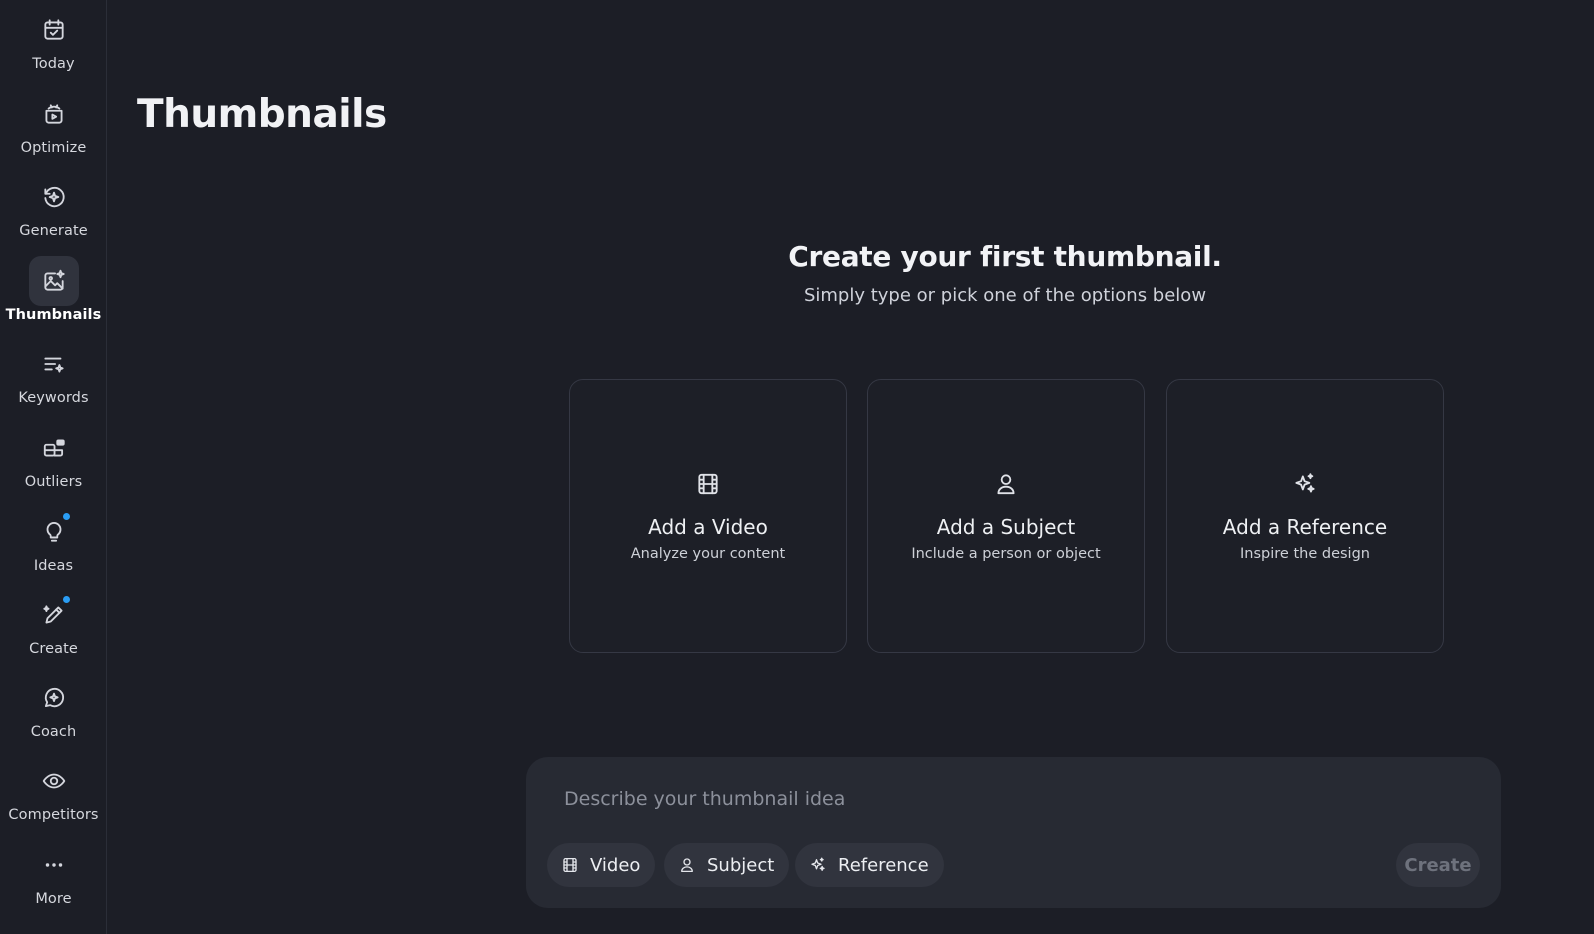  I want to click on chat-sparkle-icon, so click(54, 698).